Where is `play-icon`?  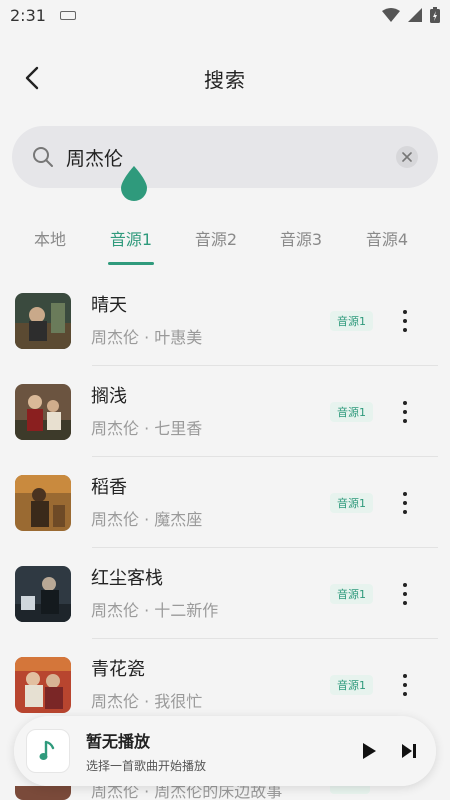 play-icon is located at coordinates (369, 751).